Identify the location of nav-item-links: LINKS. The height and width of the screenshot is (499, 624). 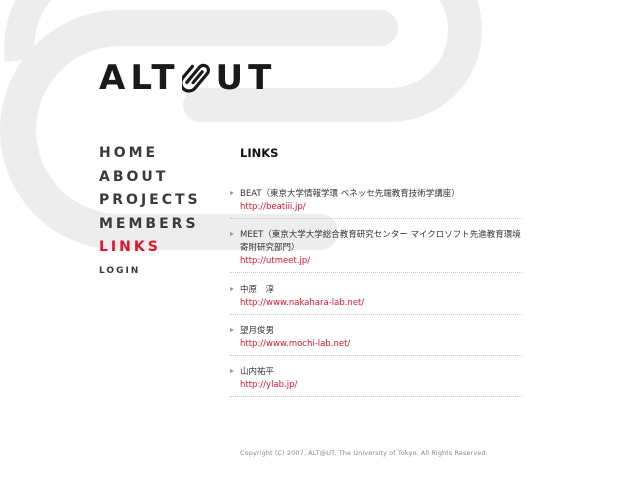
(150, 250).